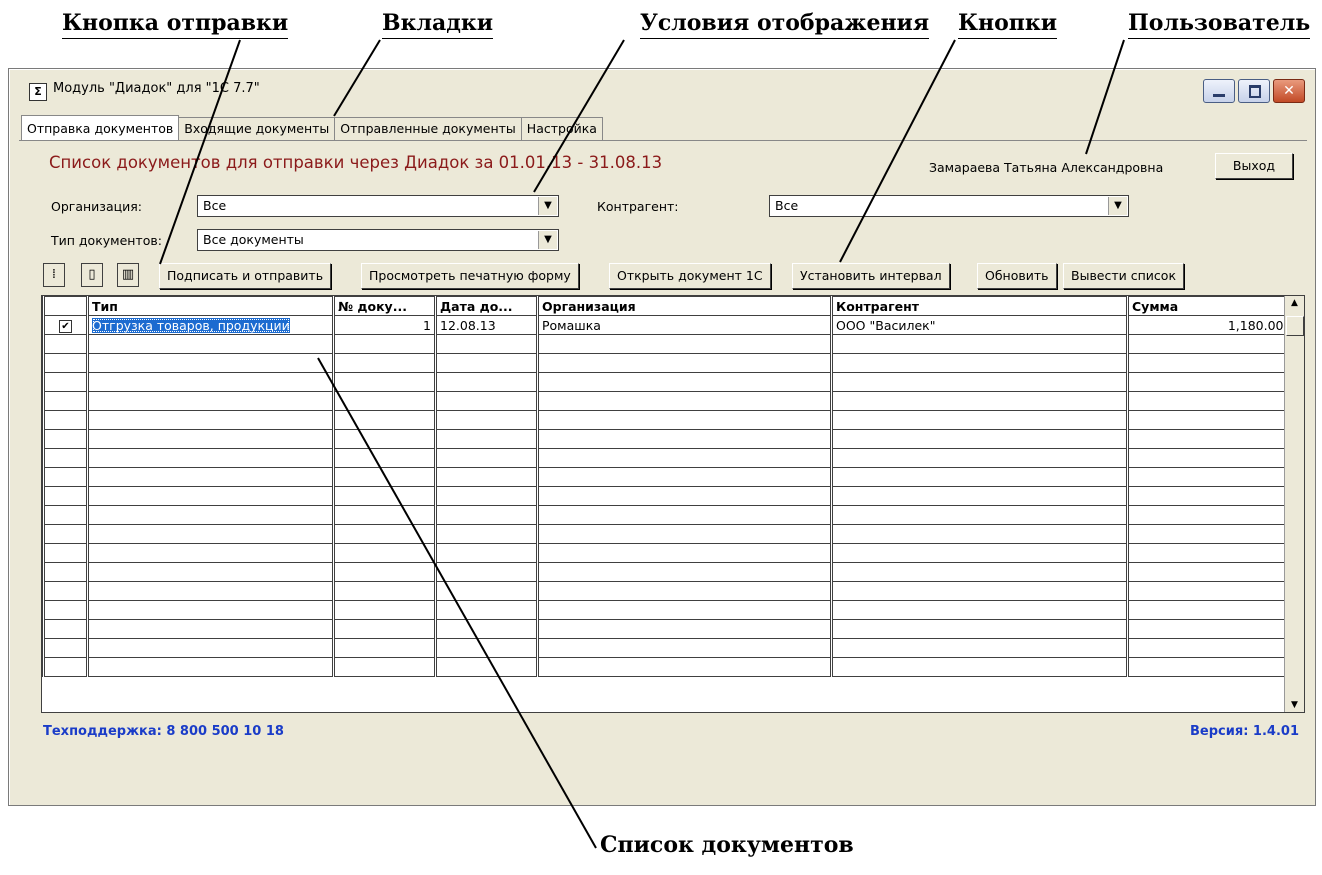  Describe the element at coordinates (128, 275) in the screenshot. I see `invert-selection-icon: ▥` at that location.